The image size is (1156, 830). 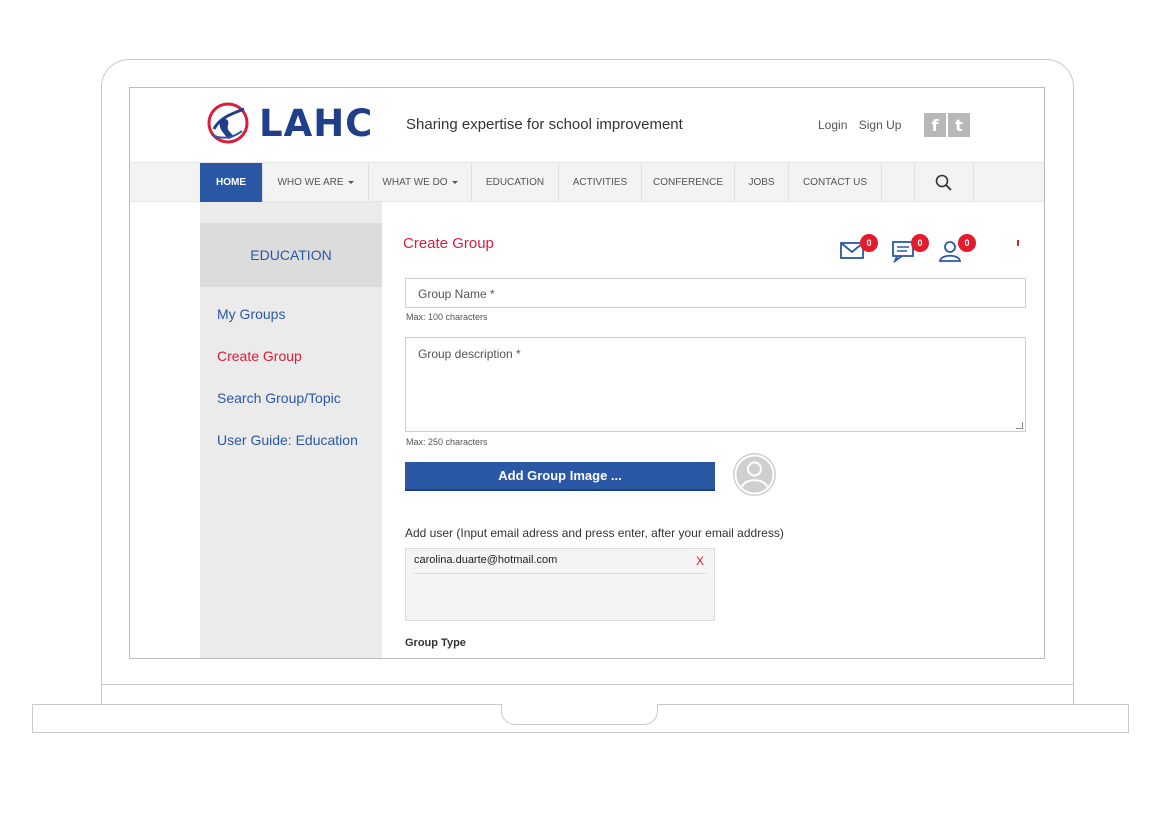 I want to click on site-tagline: Sharing expertise for school improvement, so click(x=544, y=124).